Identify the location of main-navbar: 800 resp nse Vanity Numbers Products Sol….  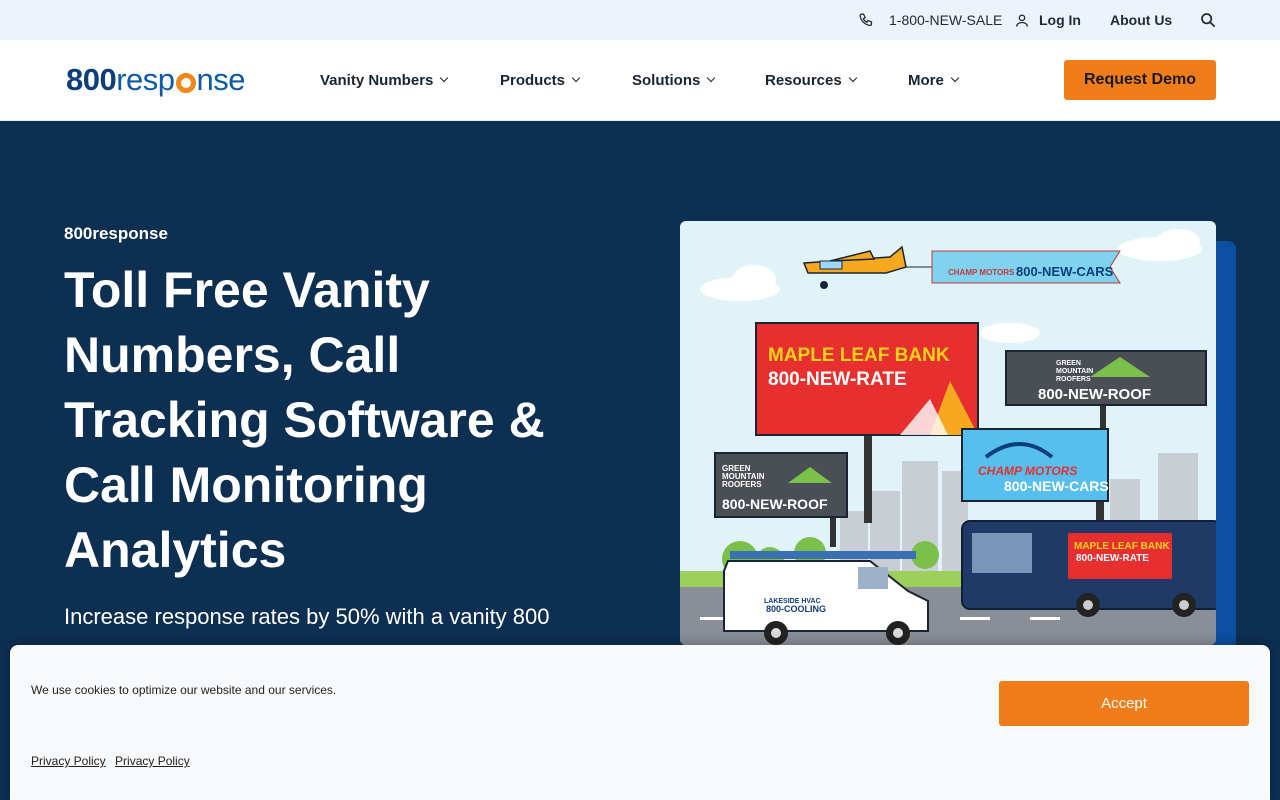
(640, 80).